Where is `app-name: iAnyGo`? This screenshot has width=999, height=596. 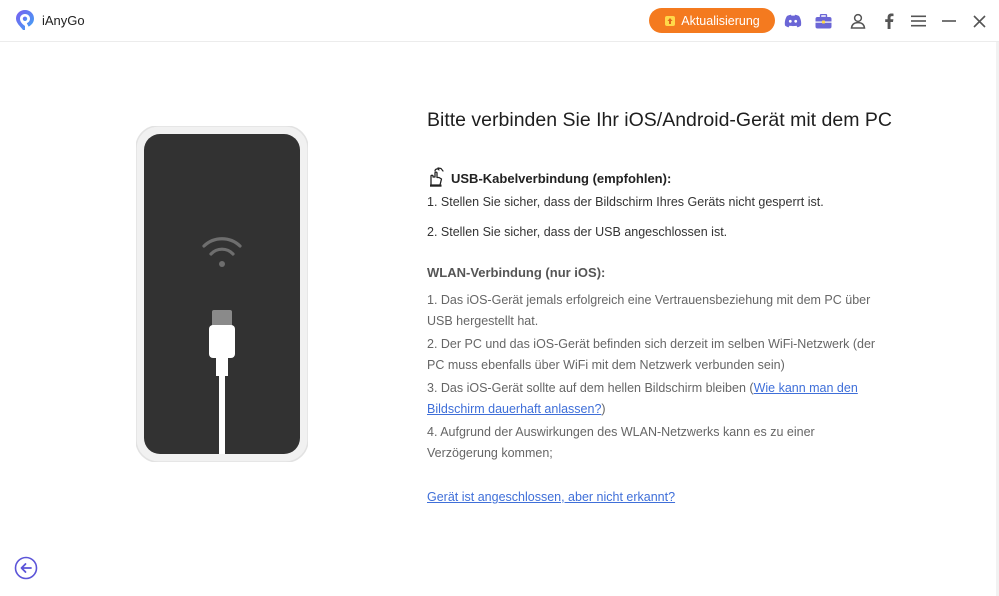
app-name: iAnyGo is located at coordinates (63, 20).